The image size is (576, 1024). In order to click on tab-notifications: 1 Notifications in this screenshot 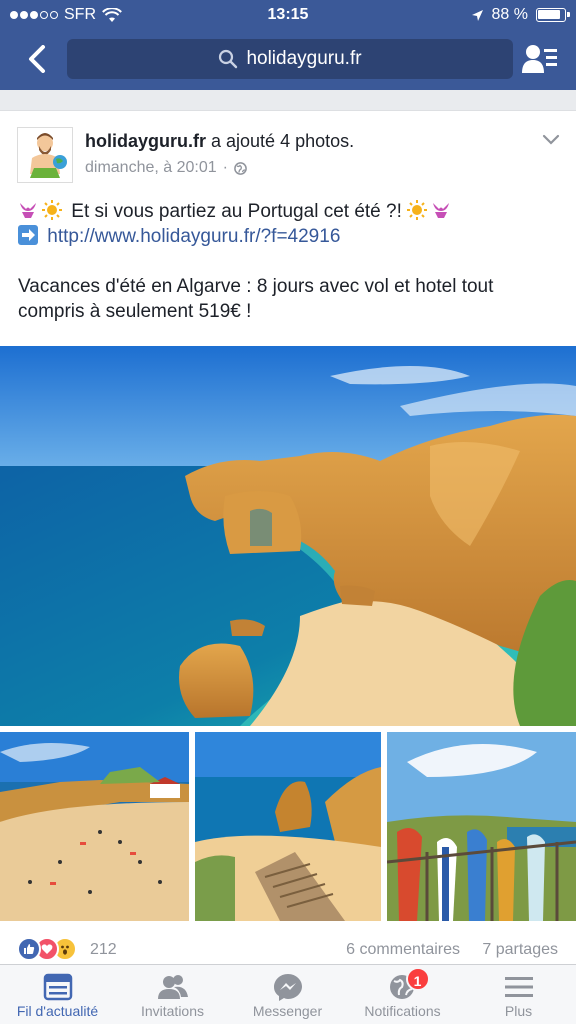, I will do `click(402, 994)`.